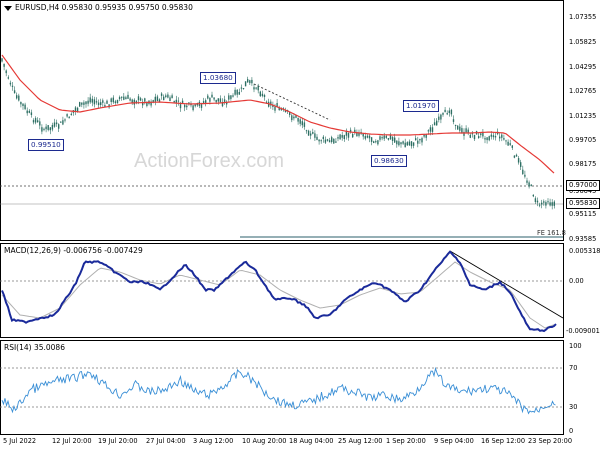 This screenshot has width=600, height=450. Describe the element at coordinates (406, 441) in the screenshot. I see `x-tick: 1 Sep 20:00` at that location.